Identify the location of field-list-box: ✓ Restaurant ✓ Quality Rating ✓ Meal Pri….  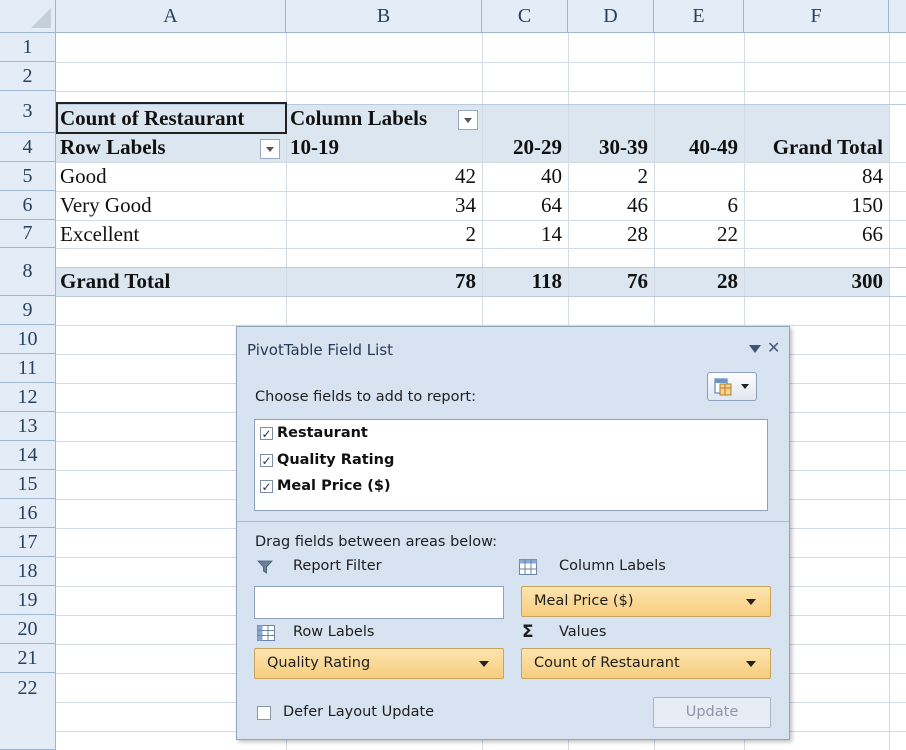
(511, 465).